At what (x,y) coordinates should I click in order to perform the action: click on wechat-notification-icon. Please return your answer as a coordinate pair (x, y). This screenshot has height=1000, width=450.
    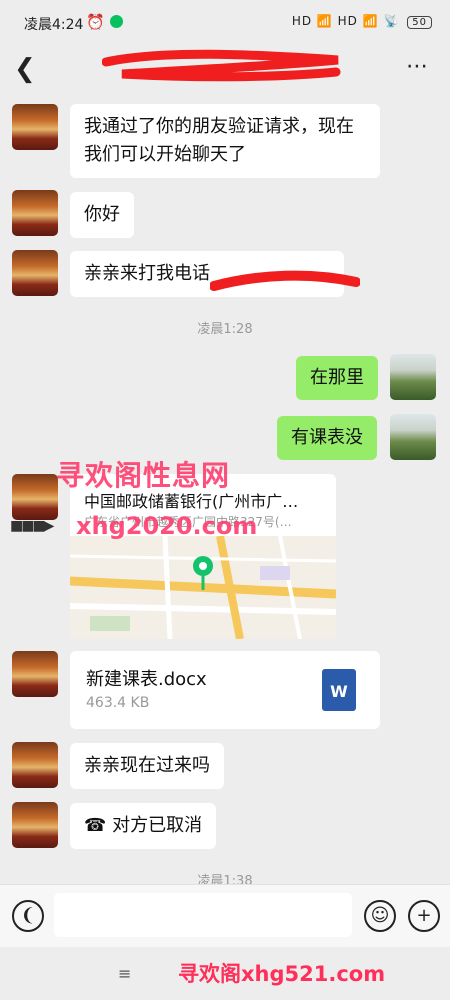
    Looking at the image, I should click on (116, 21).